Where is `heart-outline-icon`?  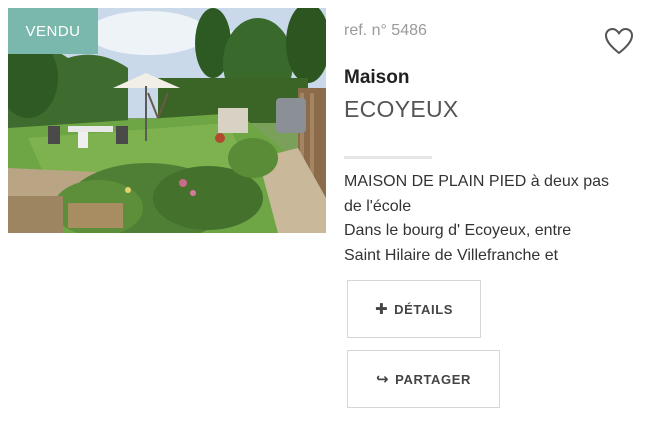 heart-outline-icon is located at coordinates (619, 41).